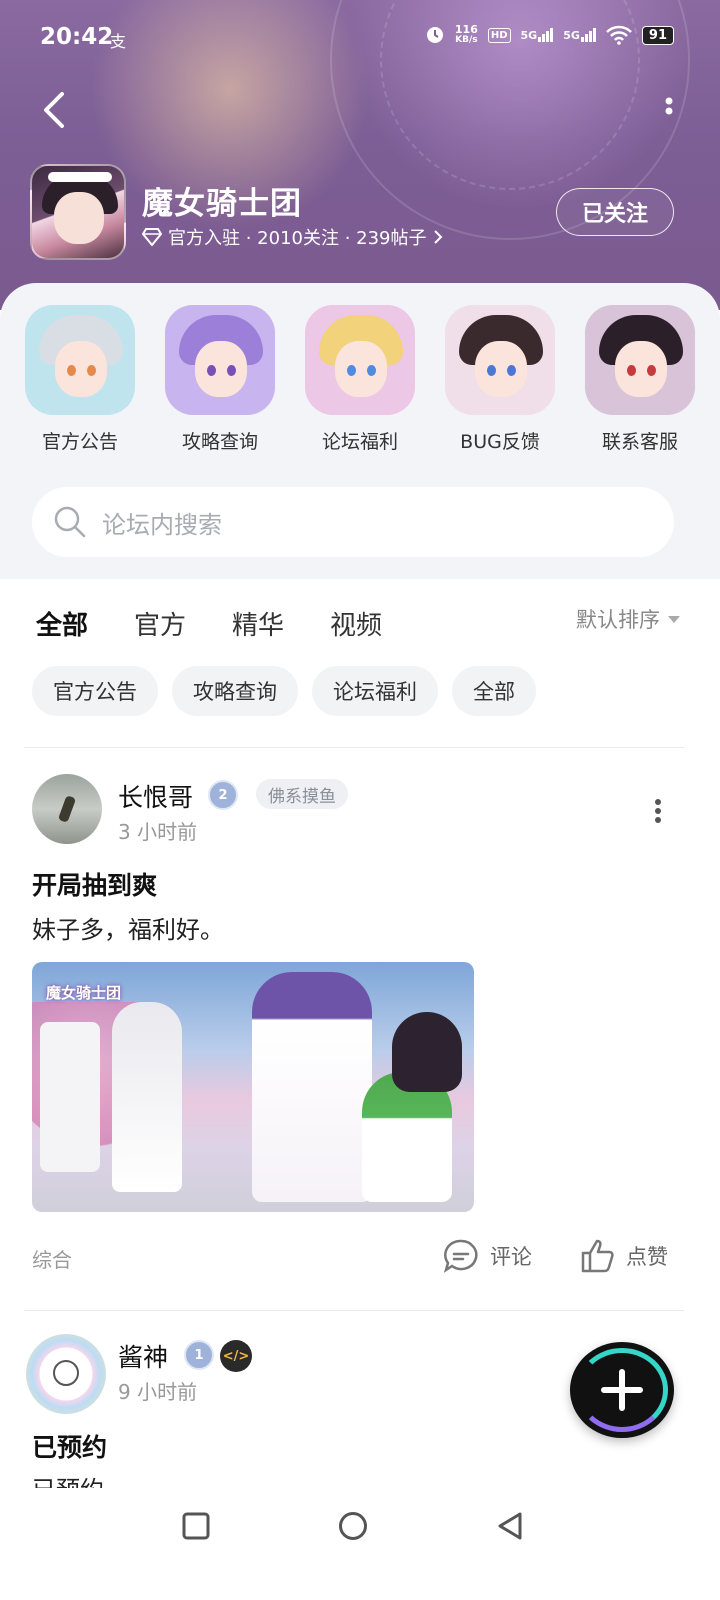 The height and width of the screenshot is (1600, 720). Describe the element at coordinates (499, 35) in the screenshot. I see `hd-icon: HD` at that location.